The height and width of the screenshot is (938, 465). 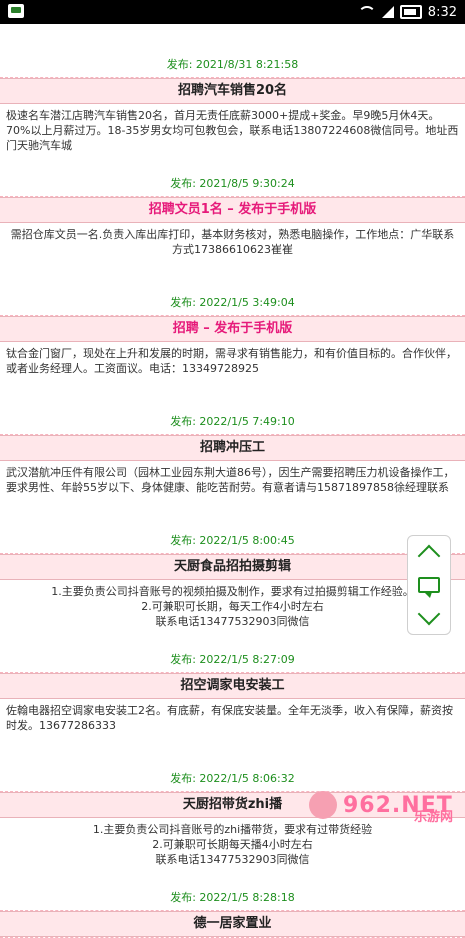 I want to click on scroll-down-button, so click(x=429, y=616).